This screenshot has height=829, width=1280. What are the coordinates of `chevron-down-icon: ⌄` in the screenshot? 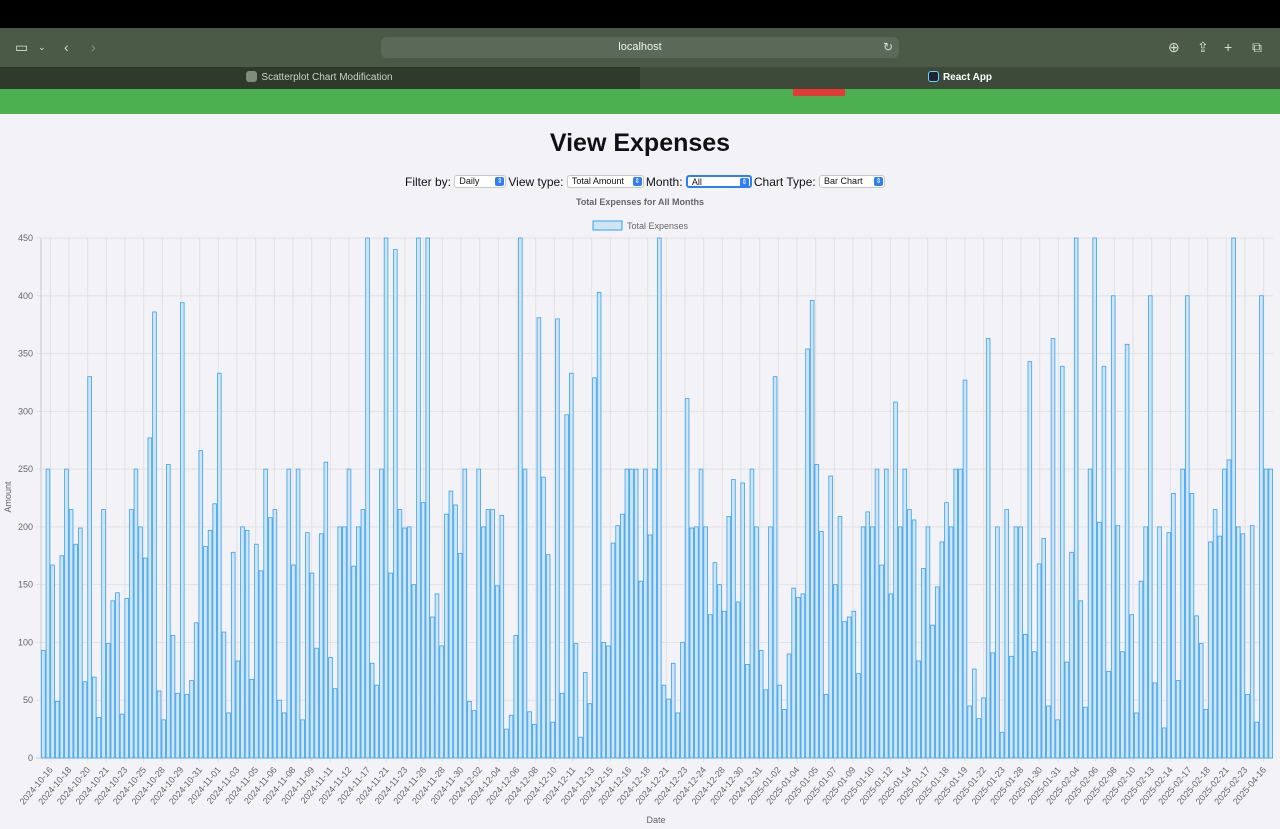 It's located at (42, 47).